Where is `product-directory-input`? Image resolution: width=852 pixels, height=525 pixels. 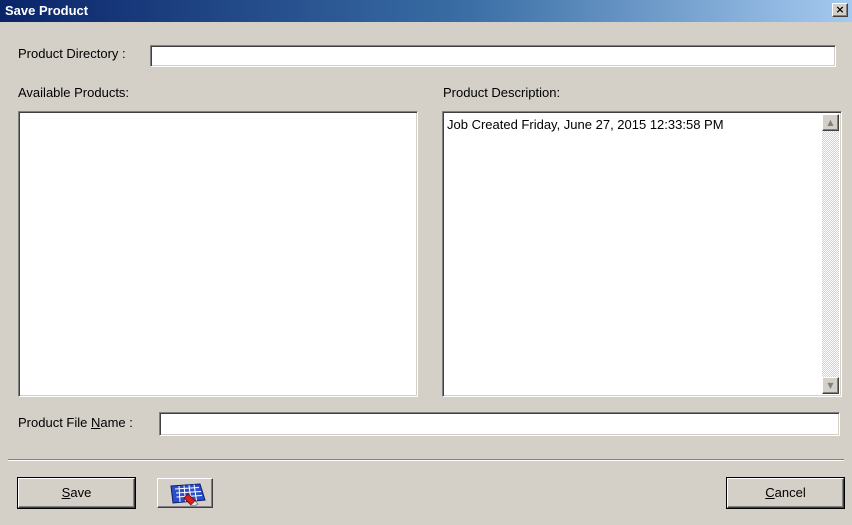 product-directory-input is located at coordinates (493, 56).